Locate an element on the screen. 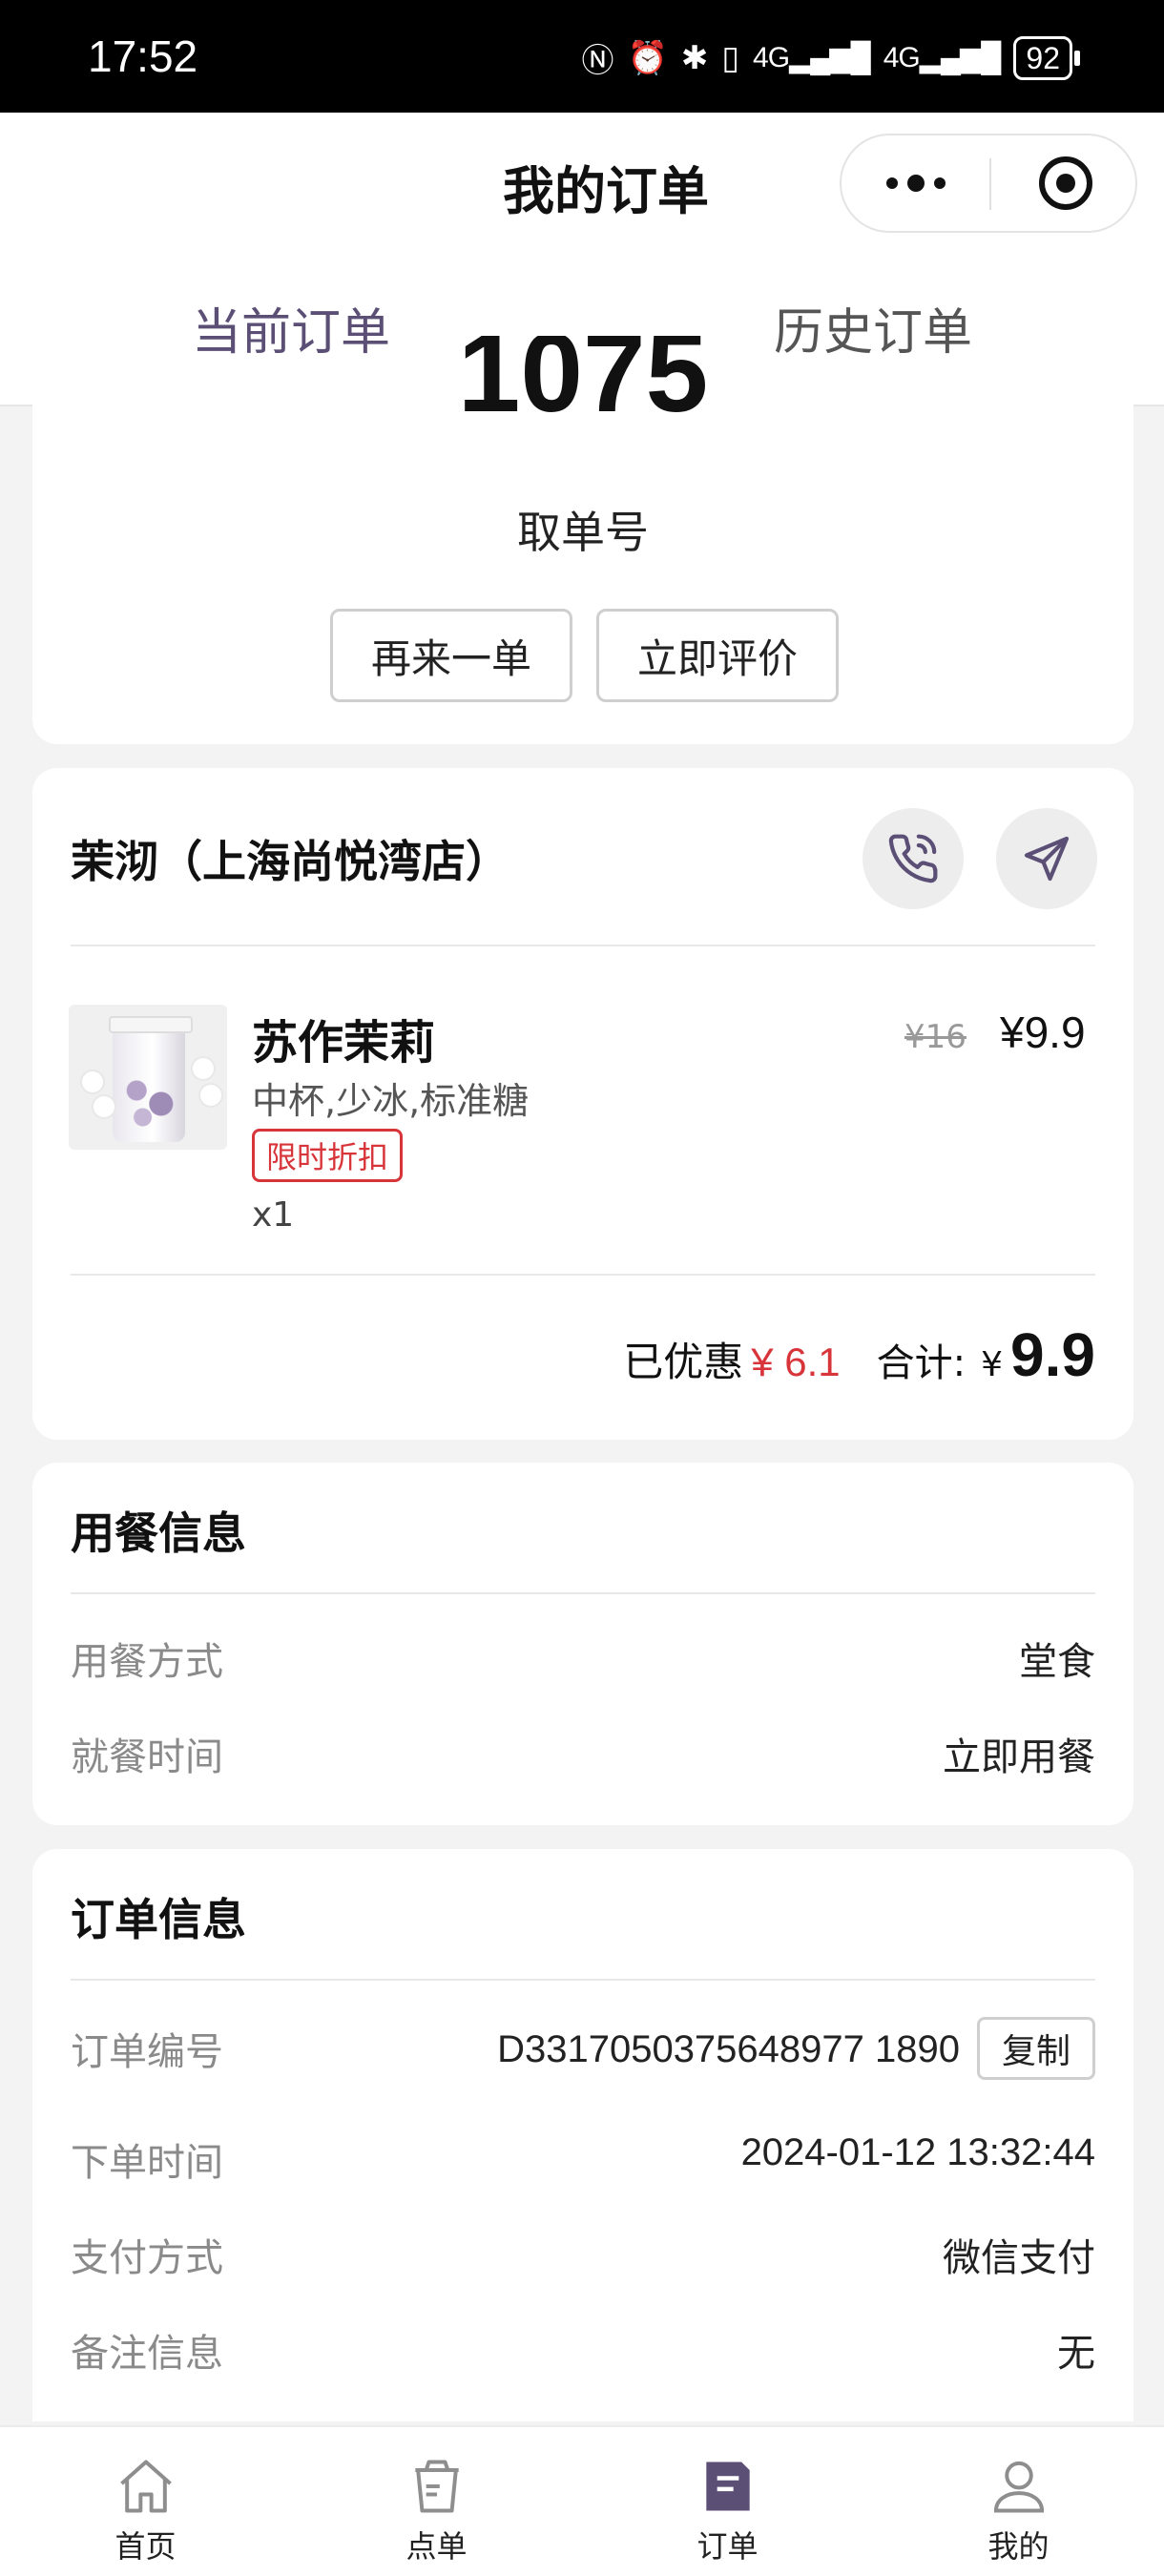 The width and height of the screenshot is (1164, 2576). status-bar: 17:52 Ⓝ ⏰ ✱ ▯ 4G▂▄▆█ 4G▂▄▆█ 92 is located at coordinates (582, 56).